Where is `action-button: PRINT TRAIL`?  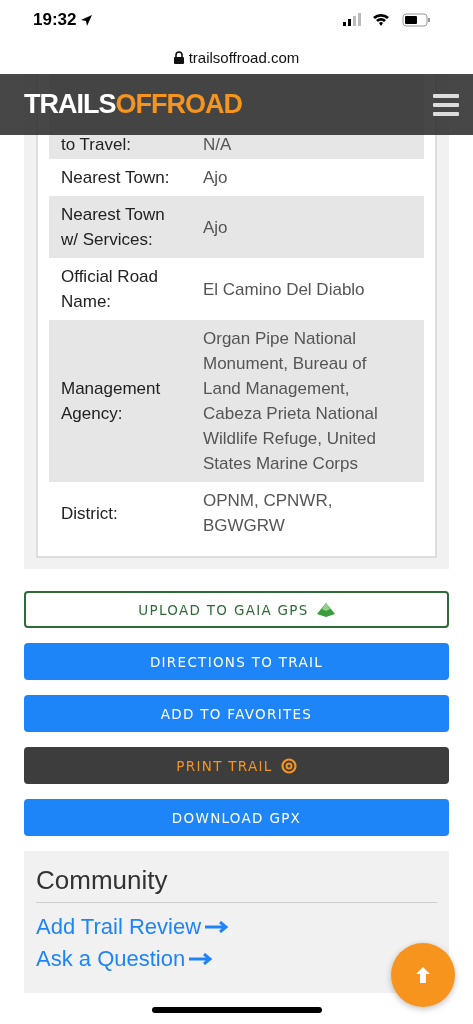
action-button: PRINT TRAIL is located at coordinates (236, 765).